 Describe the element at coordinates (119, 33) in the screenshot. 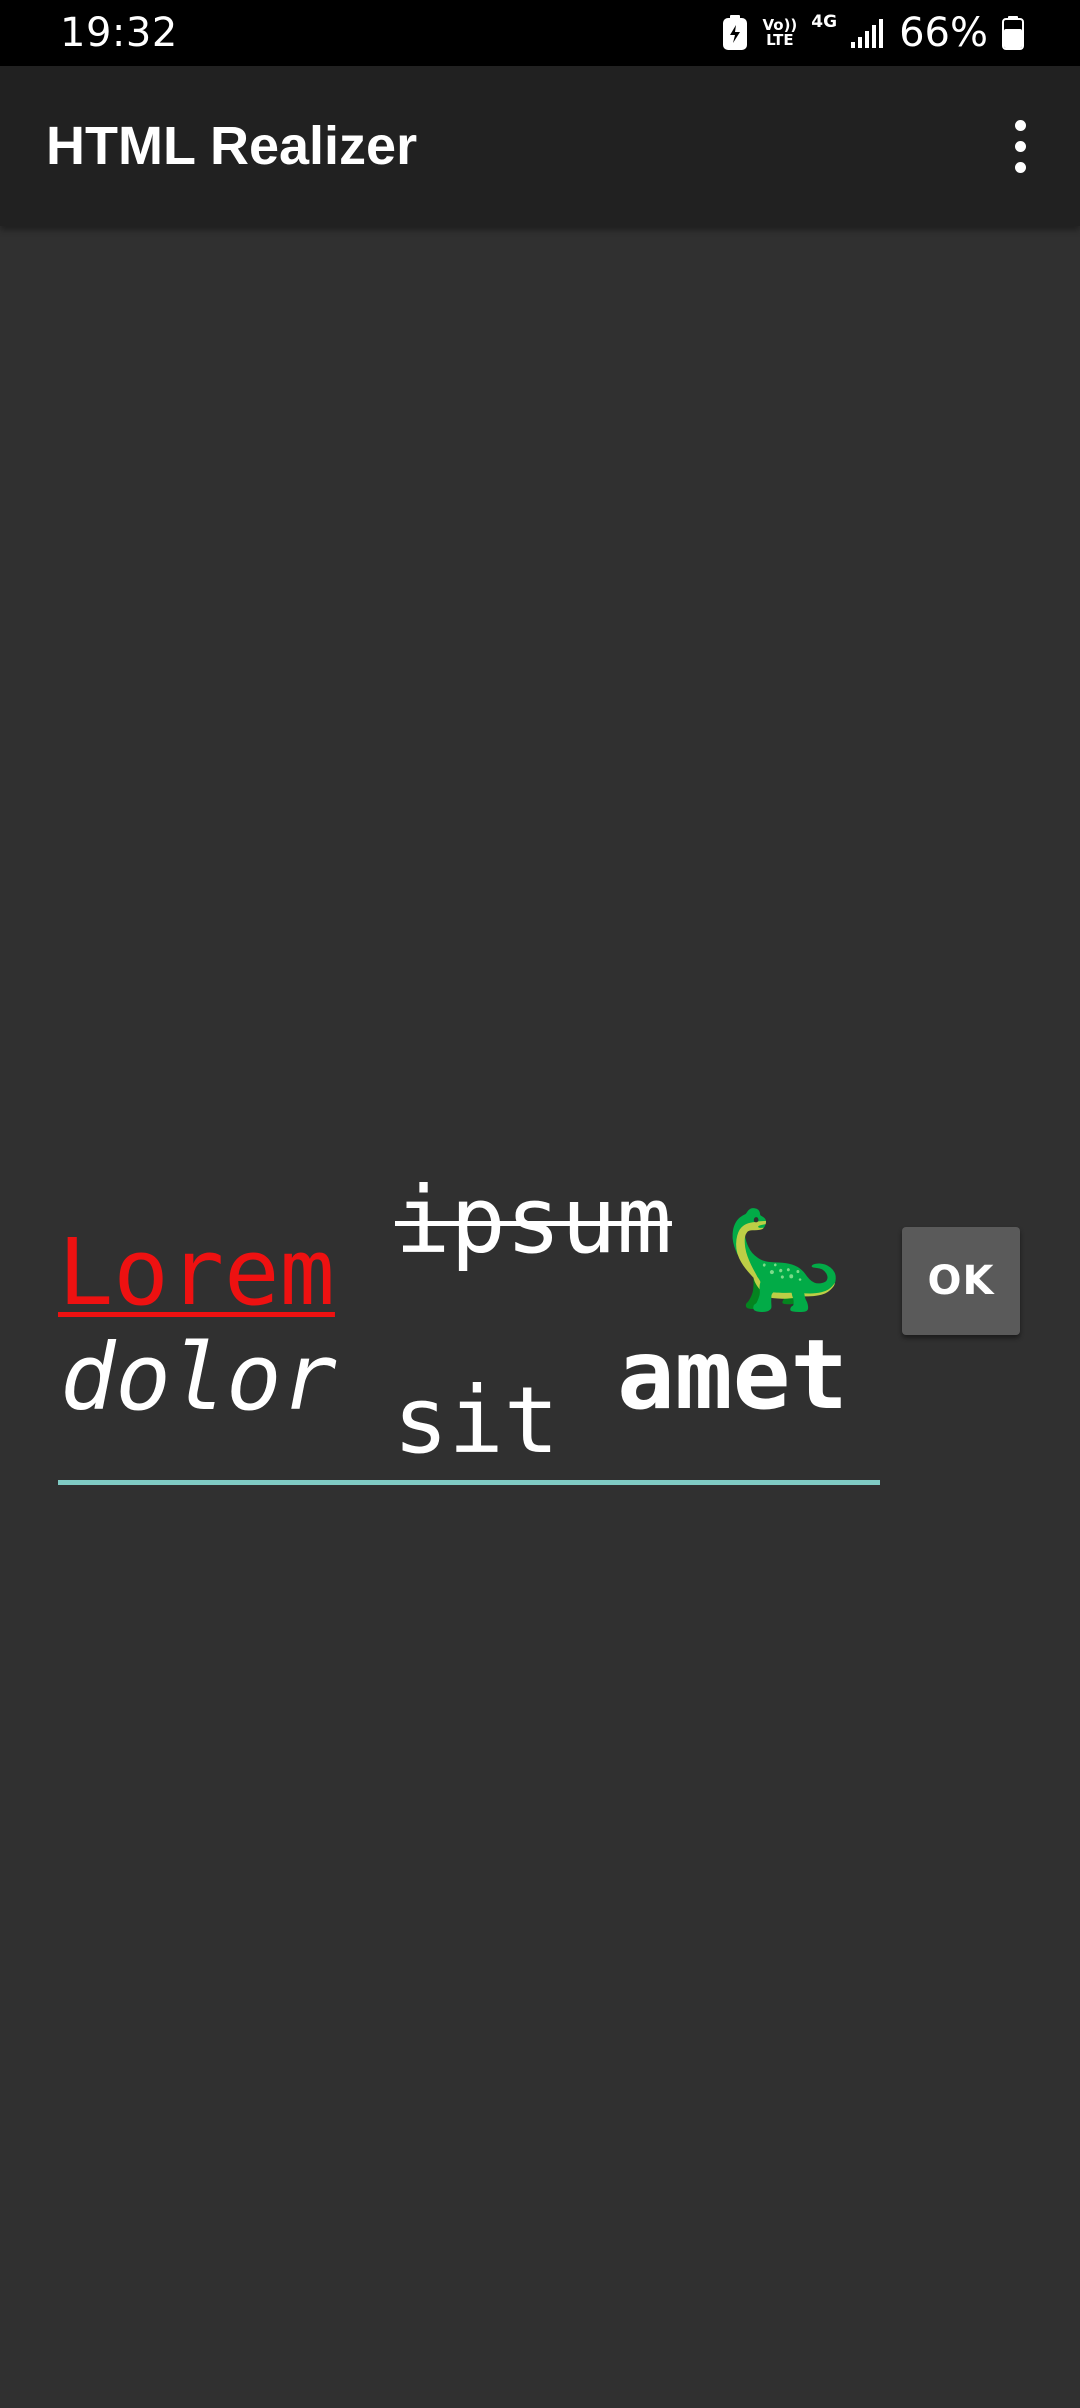

I see `status-time: 19:32` at that location.